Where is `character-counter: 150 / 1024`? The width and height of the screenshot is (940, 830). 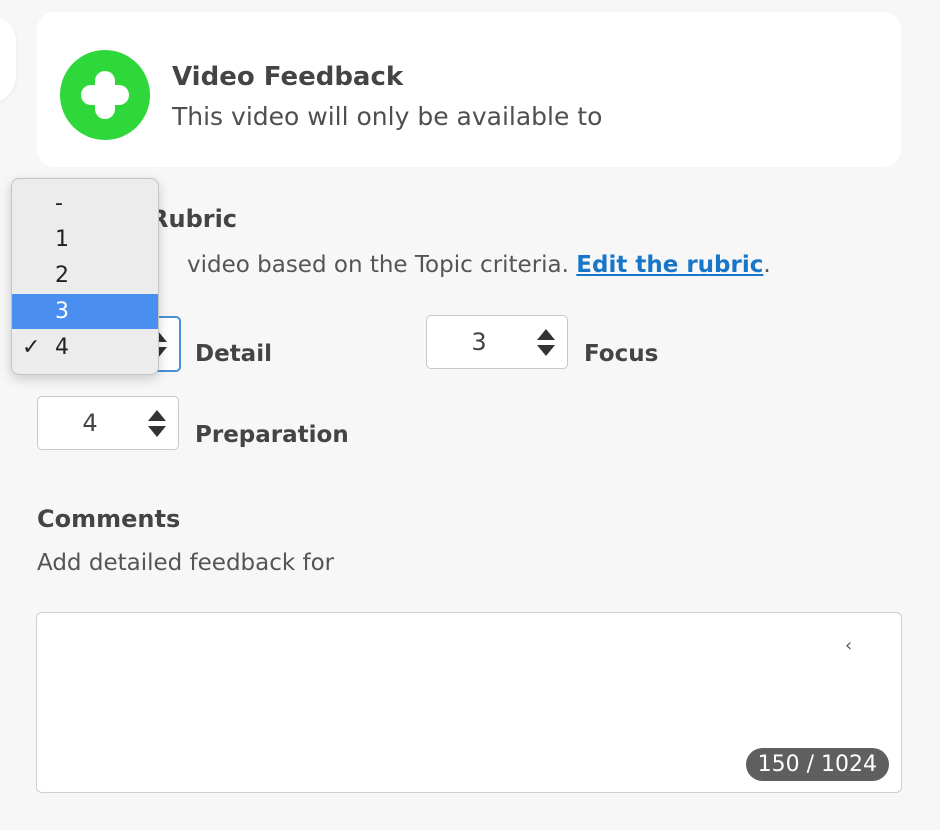 character-counter: 150 / 1024 is located at coordinates (817, 764).